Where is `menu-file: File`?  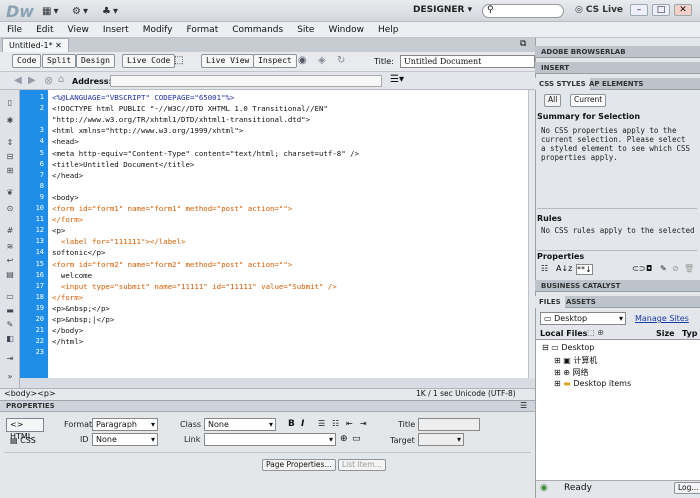
menu-file: File is located at coordinates (14, 29).